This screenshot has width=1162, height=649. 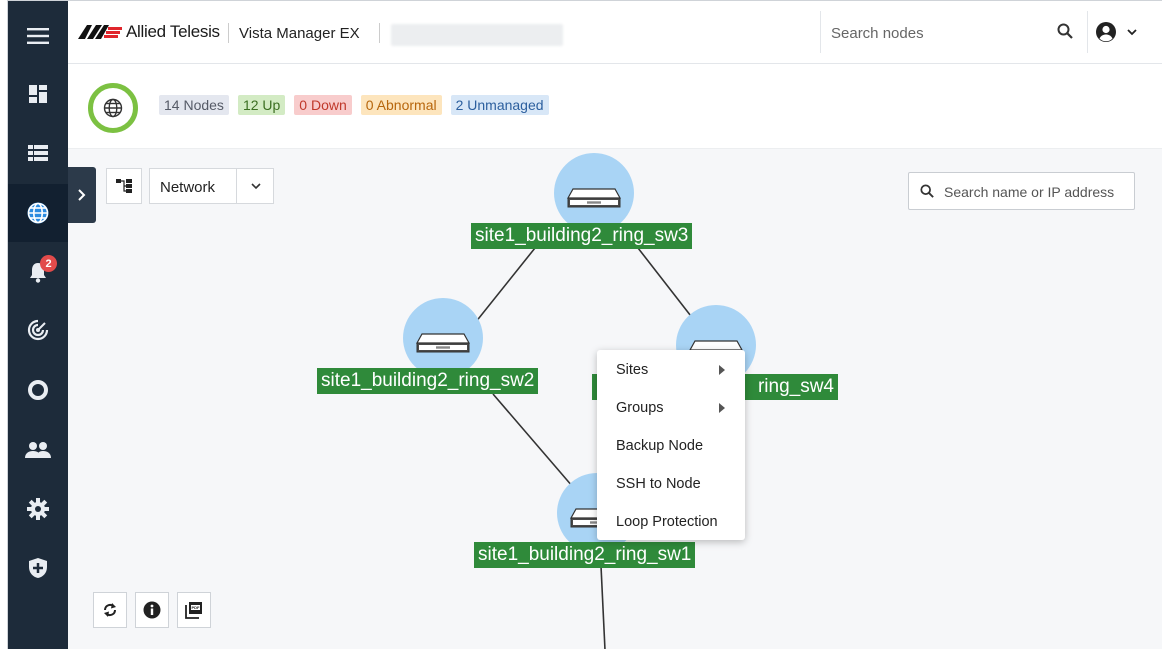 I want to click on menu-item-groups: Groups, so click(x=671, y=408).